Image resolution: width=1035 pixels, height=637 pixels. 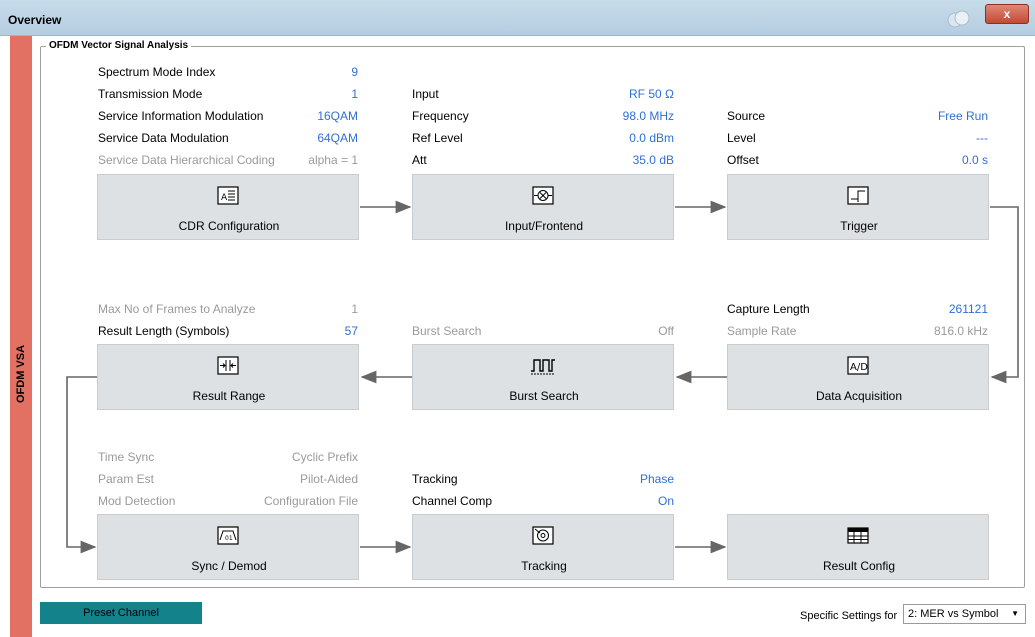 What do you see at coordinates (743, 160) in the screenshot?
I see `param-label: Offset` at bounding box center [743, 160].